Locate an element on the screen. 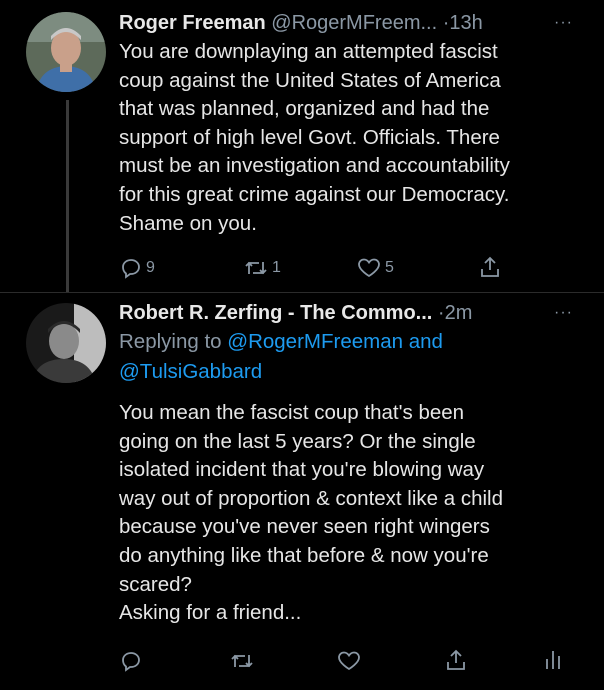 This screenshot has height=690, width=604. retweet-count: 1 is located at coordinates (276, 267).